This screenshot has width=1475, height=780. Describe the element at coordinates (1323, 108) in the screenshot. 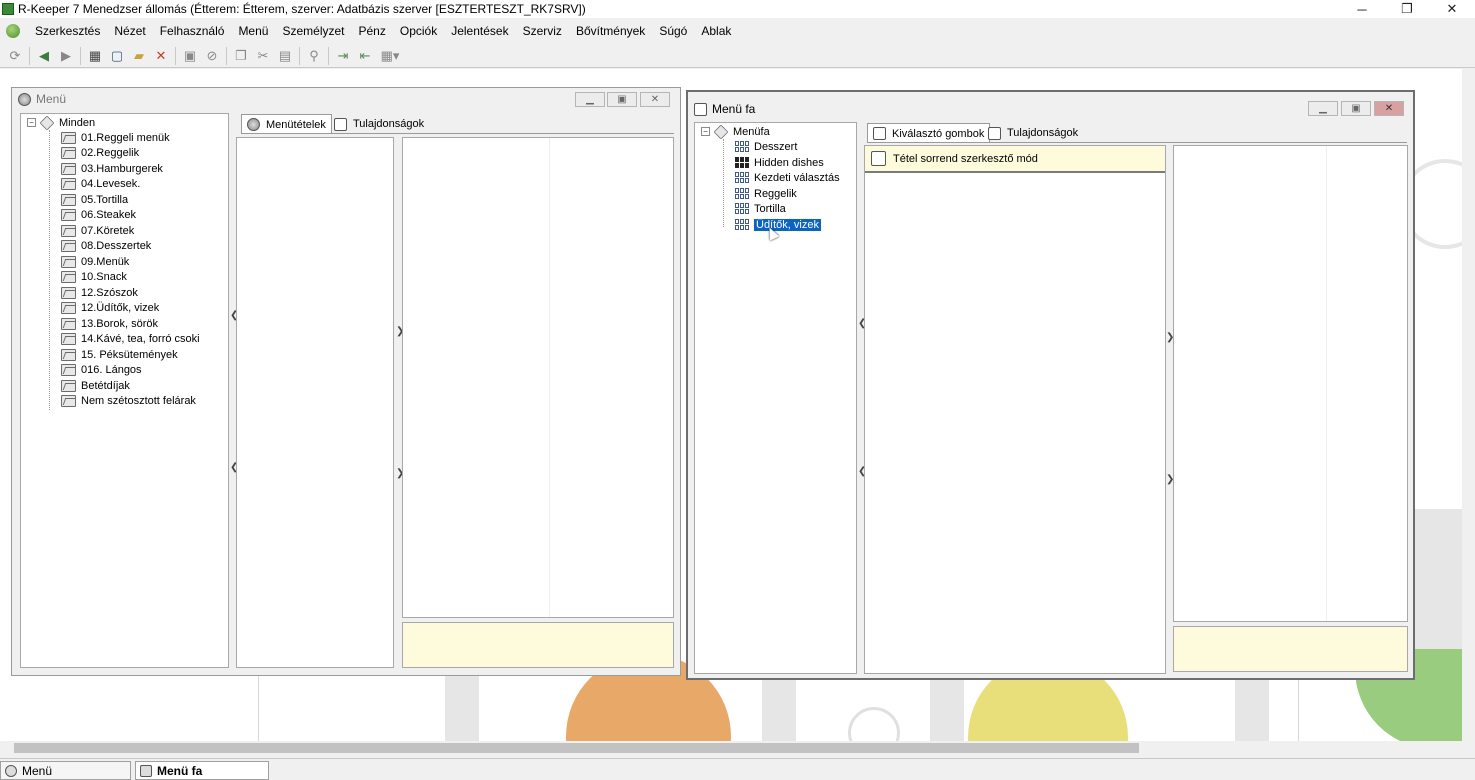

I see `menufa-window-minimize-button: ▁` at that location.